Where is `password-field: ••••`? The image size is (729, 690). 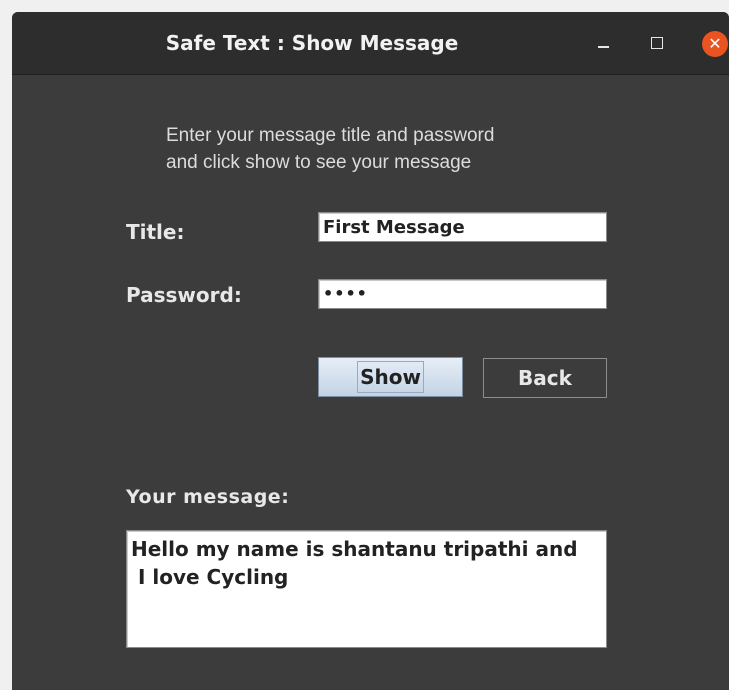 password-field: •••• is located at coordinates (462, 294).